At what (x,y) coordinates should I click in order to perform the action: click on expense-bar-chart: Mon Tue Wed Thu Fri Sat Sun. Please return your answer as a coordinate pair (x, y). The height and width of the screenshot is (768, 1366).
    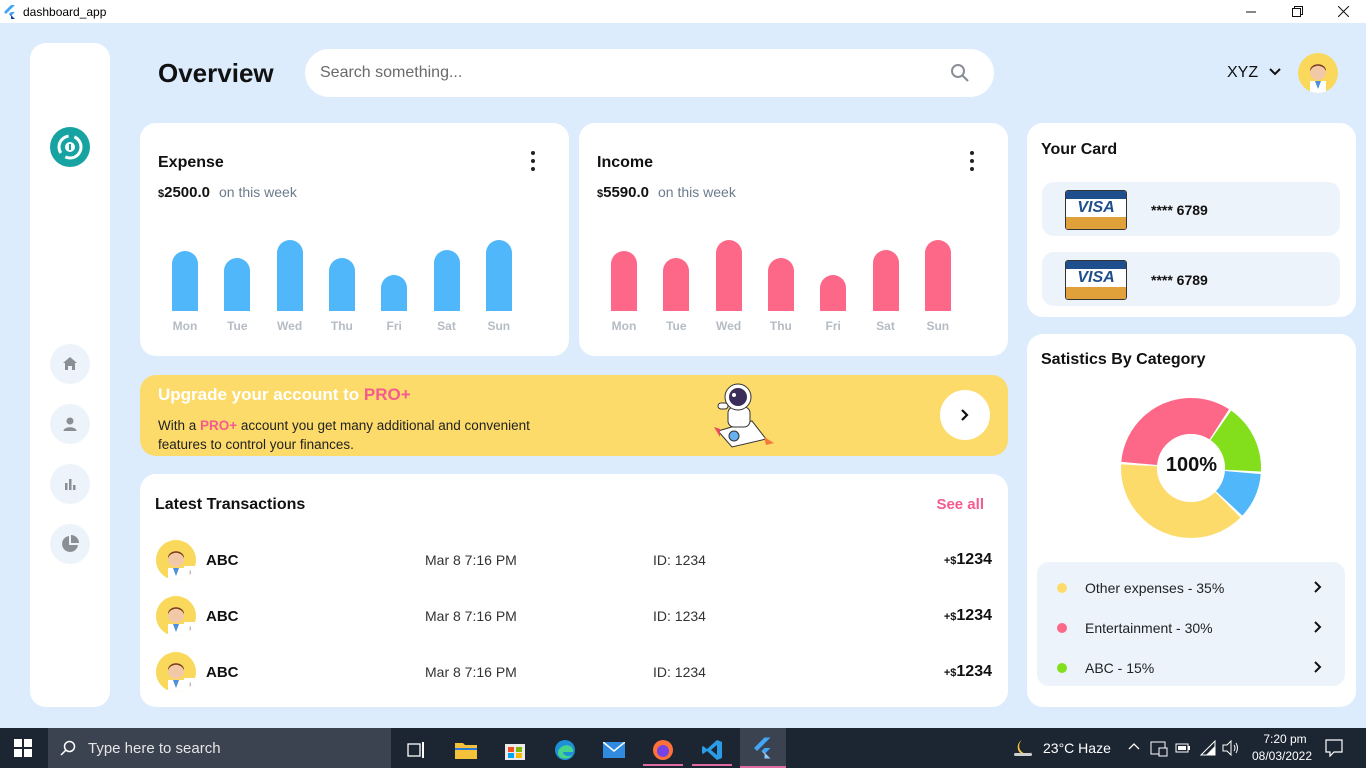
    Looking at the image, I should click on (354, 279).